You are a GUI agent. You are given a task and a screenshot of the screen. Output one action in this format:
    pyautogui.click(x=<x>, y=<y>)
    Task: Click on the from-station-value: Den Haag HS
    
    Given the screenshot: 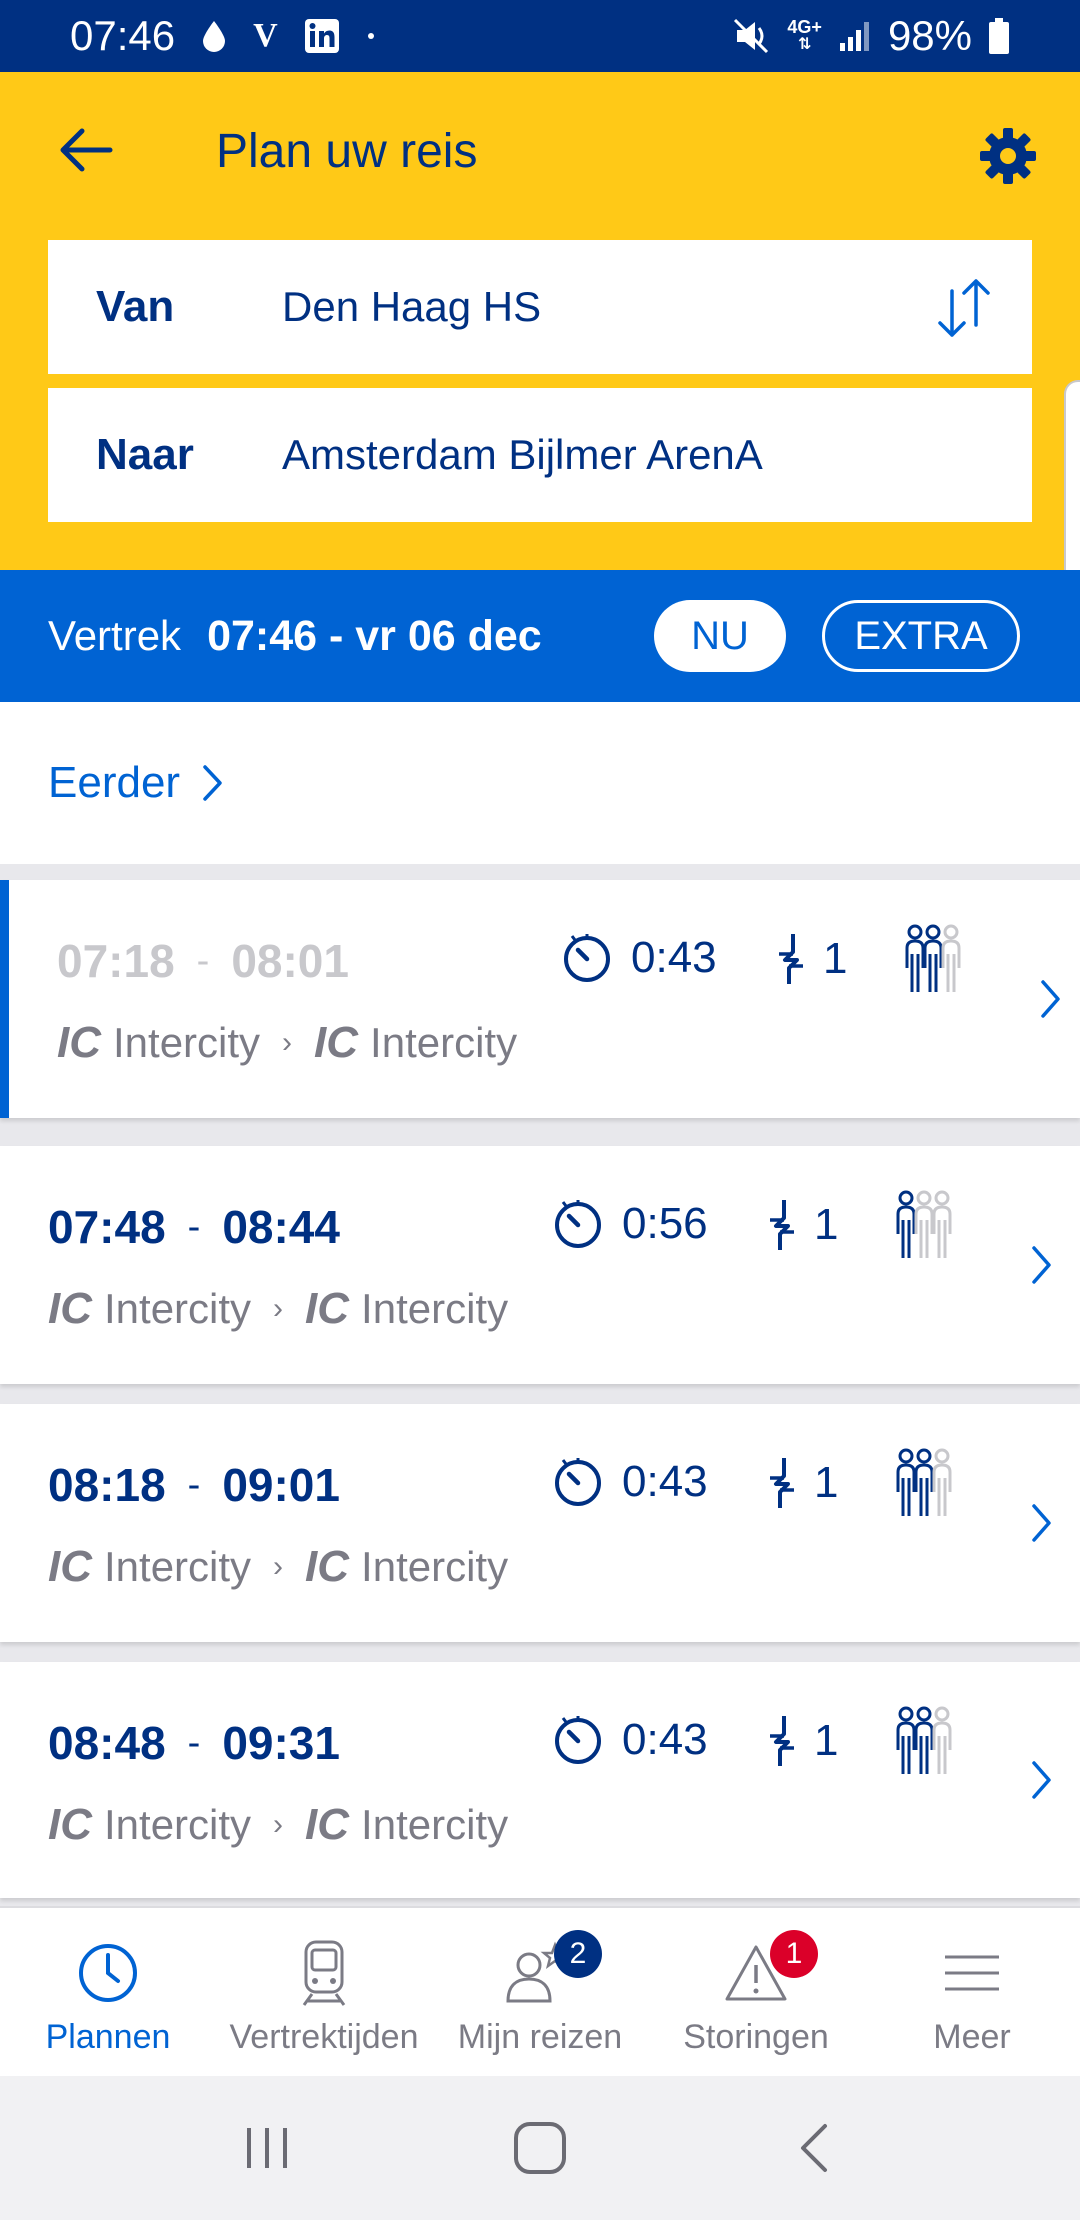 What is the action you would take?
    pyautogui.click(x=412, y=306)
    